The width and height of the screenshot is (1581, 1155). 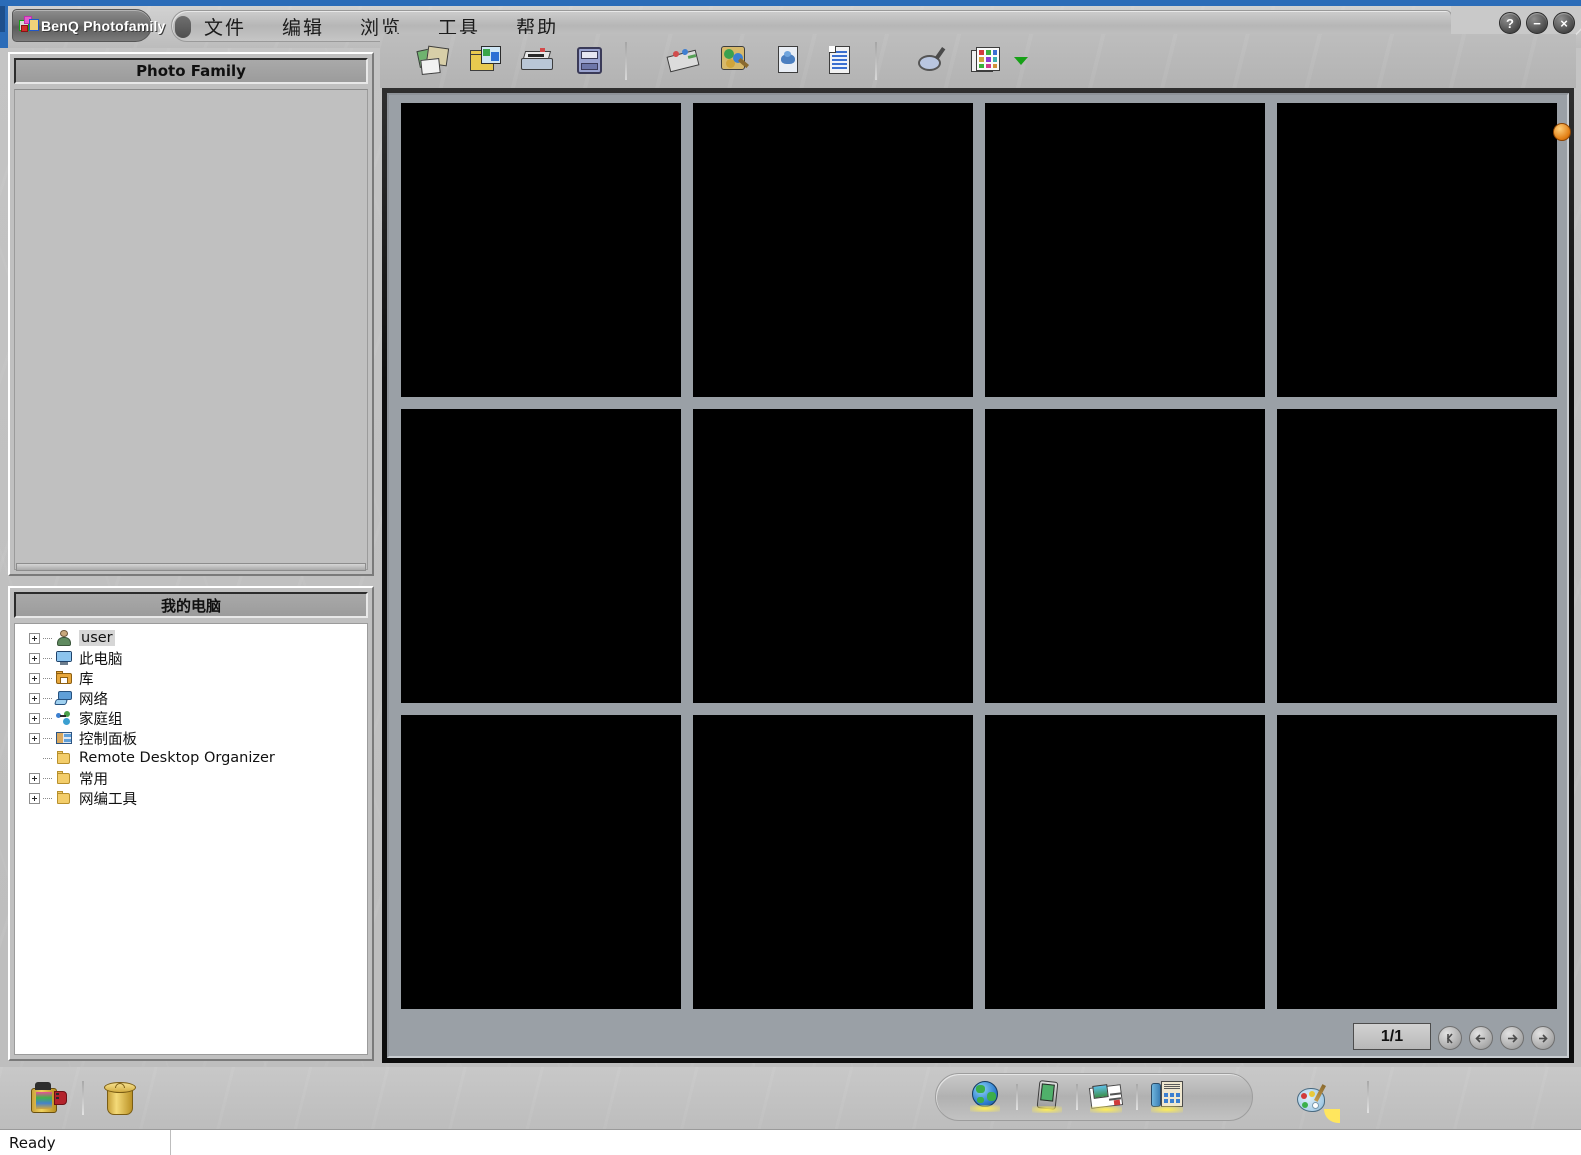 I want to click on photo-family-title: Photo Family, so click(x=191, y=71).